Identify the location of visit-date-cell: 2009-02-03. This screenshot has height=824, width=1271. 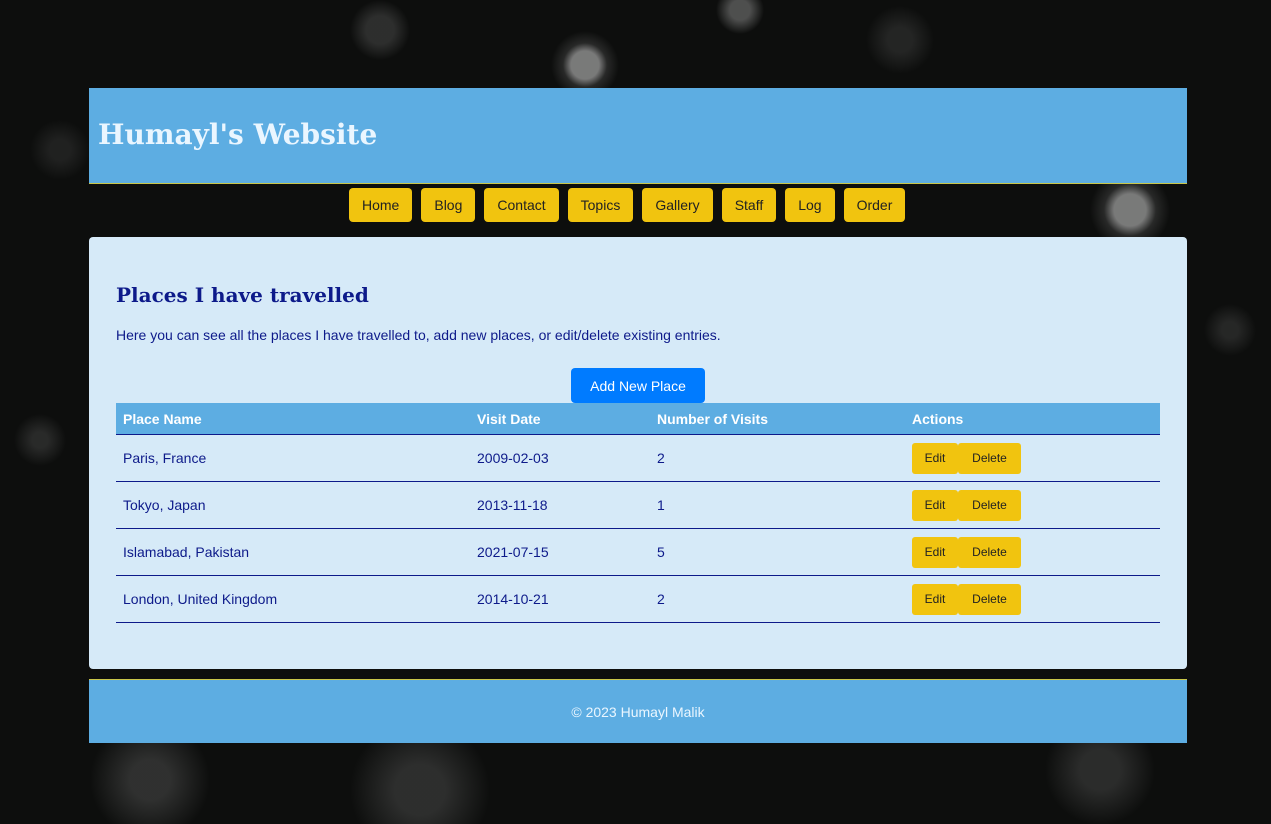
(560, 458).